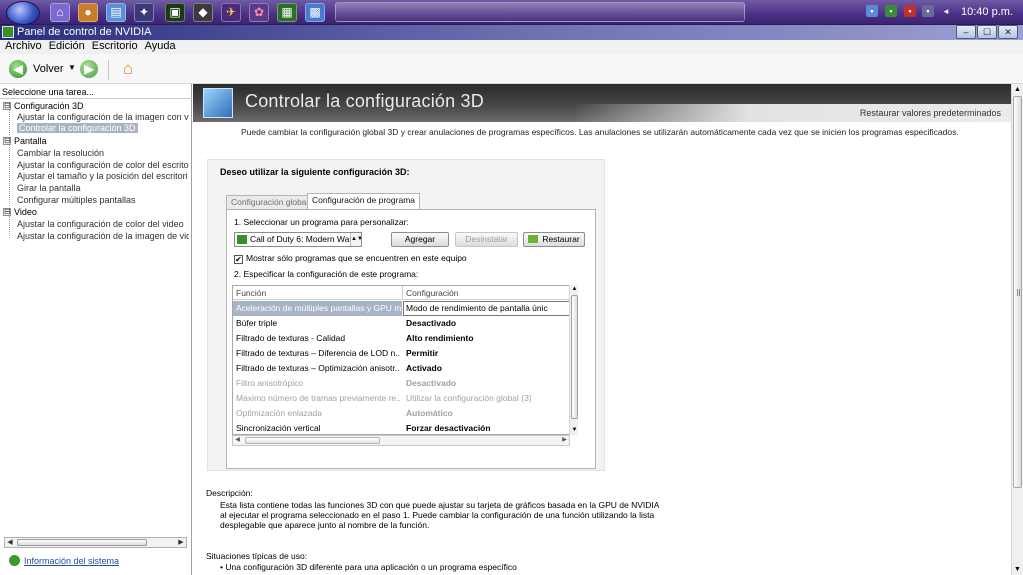 The width and height of the screenshot is (1023, 575). I want to click on menu-archivo: Archivo, so click(23, 47).